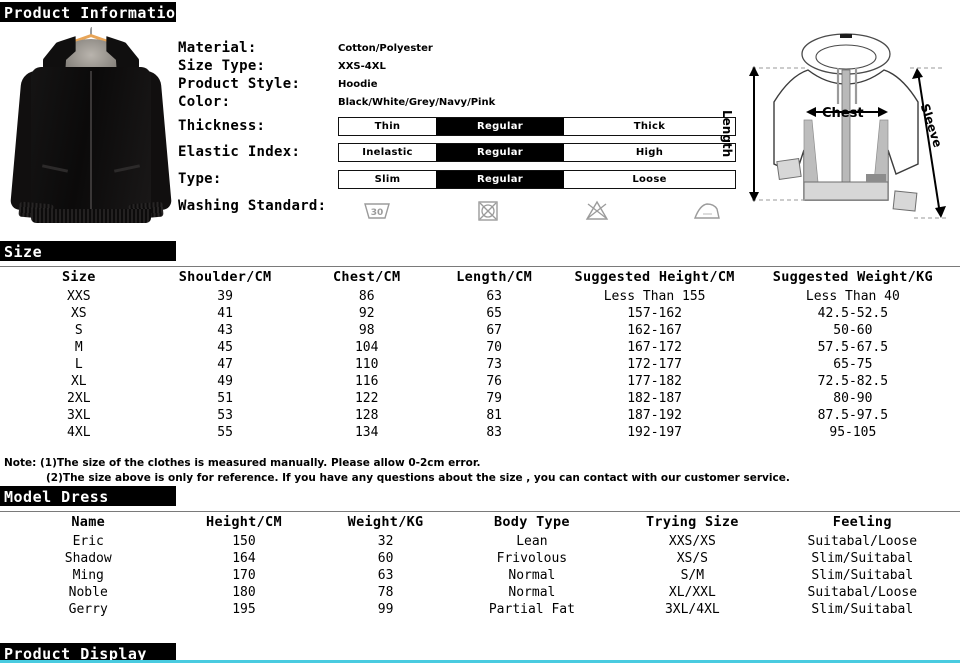  Describe the element at coordinates (649, 179) in the screenshot. I see `option-type-loose: Loose` at that location.